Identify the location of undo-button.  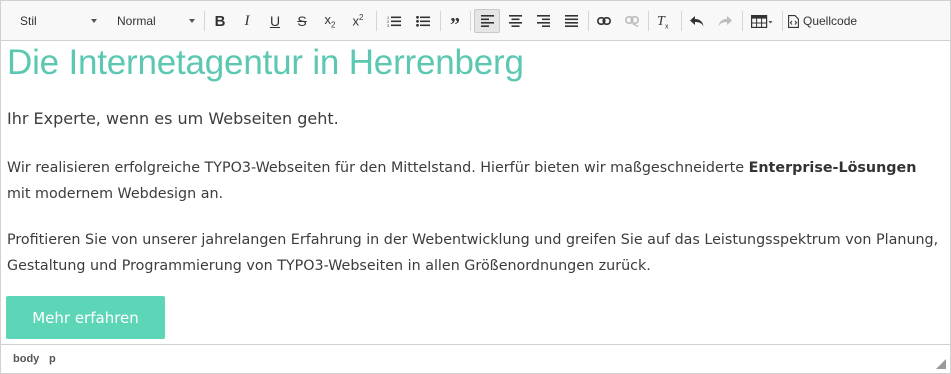
(697, 21).